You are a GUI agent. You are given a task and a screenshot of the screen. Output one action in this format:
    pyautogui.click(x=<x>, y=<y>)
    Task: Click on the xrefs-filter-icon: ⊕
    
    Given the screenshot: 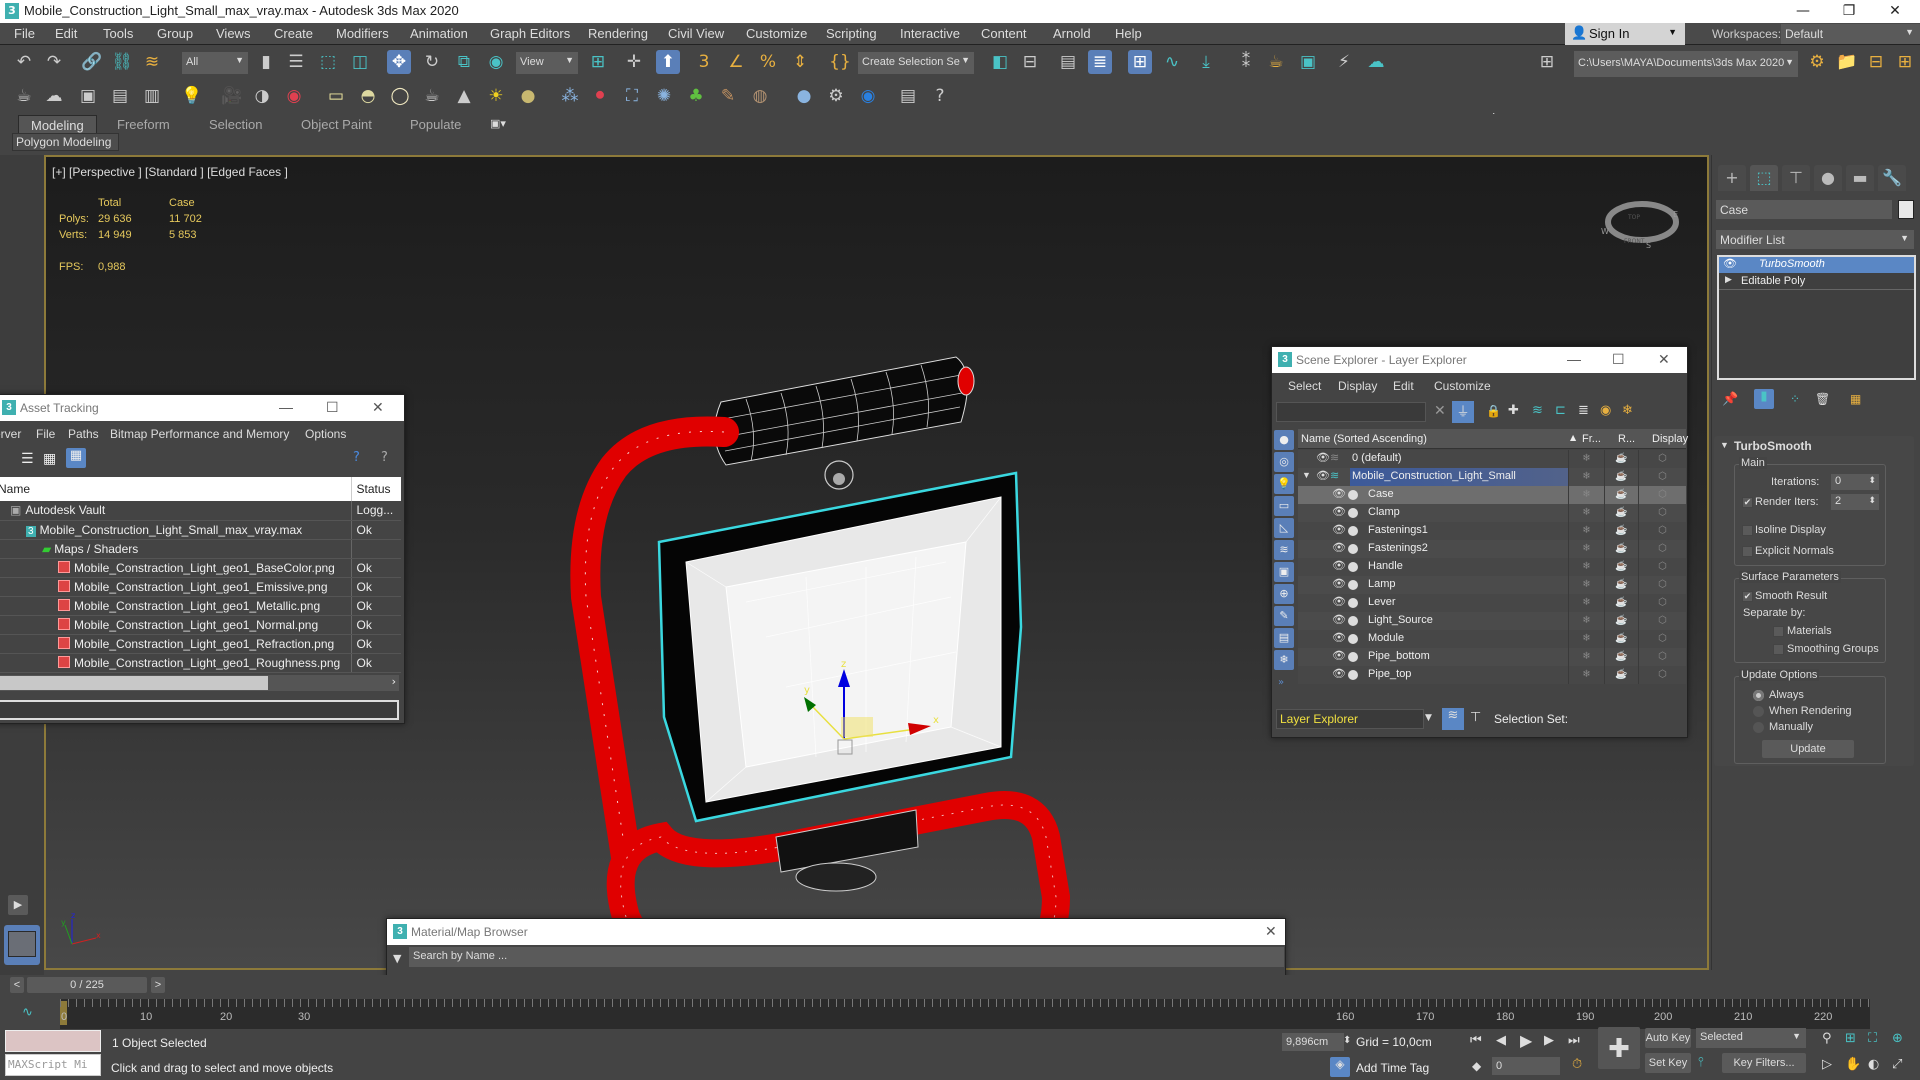 What is the action you would take?
    pyautogui.click(x=1284, y=594)
    